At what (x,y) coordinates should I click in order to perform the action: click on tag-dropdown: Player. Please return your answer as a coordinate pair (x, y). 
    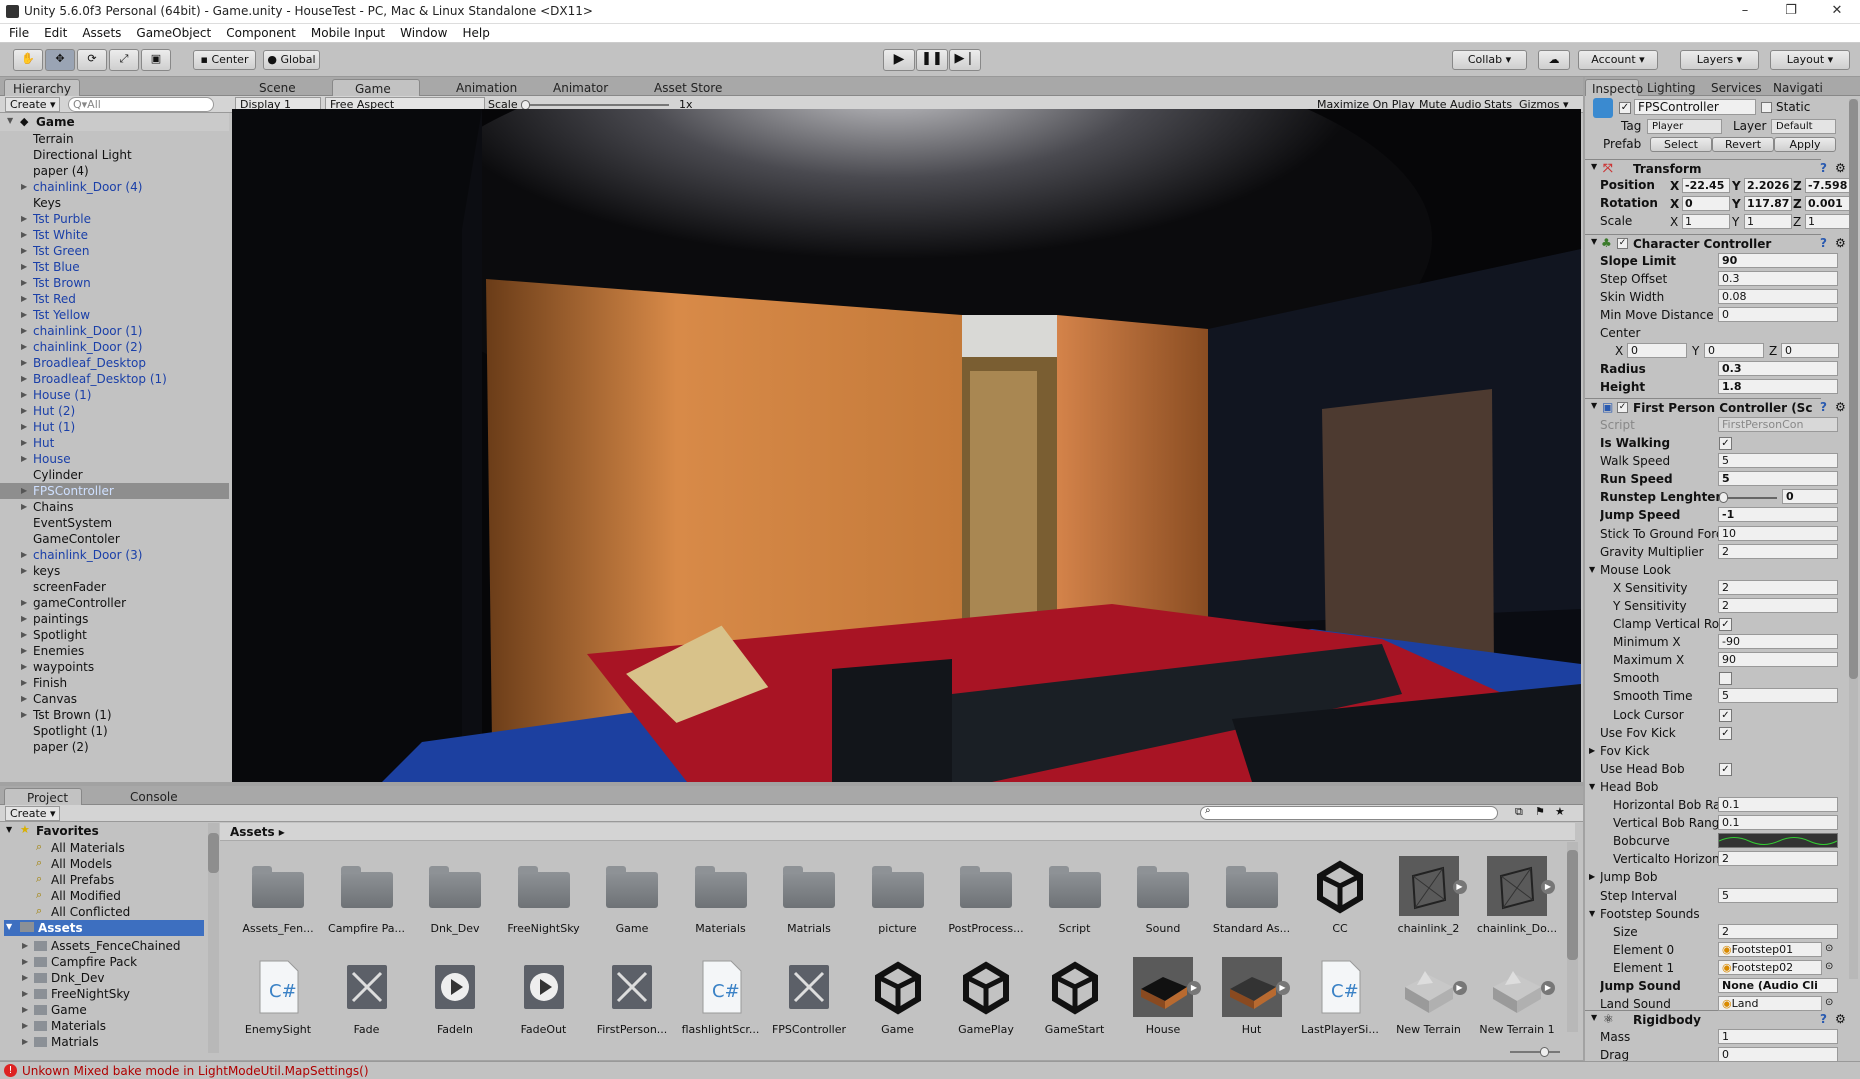
    Looking at the image, I should click on (1684, 126).